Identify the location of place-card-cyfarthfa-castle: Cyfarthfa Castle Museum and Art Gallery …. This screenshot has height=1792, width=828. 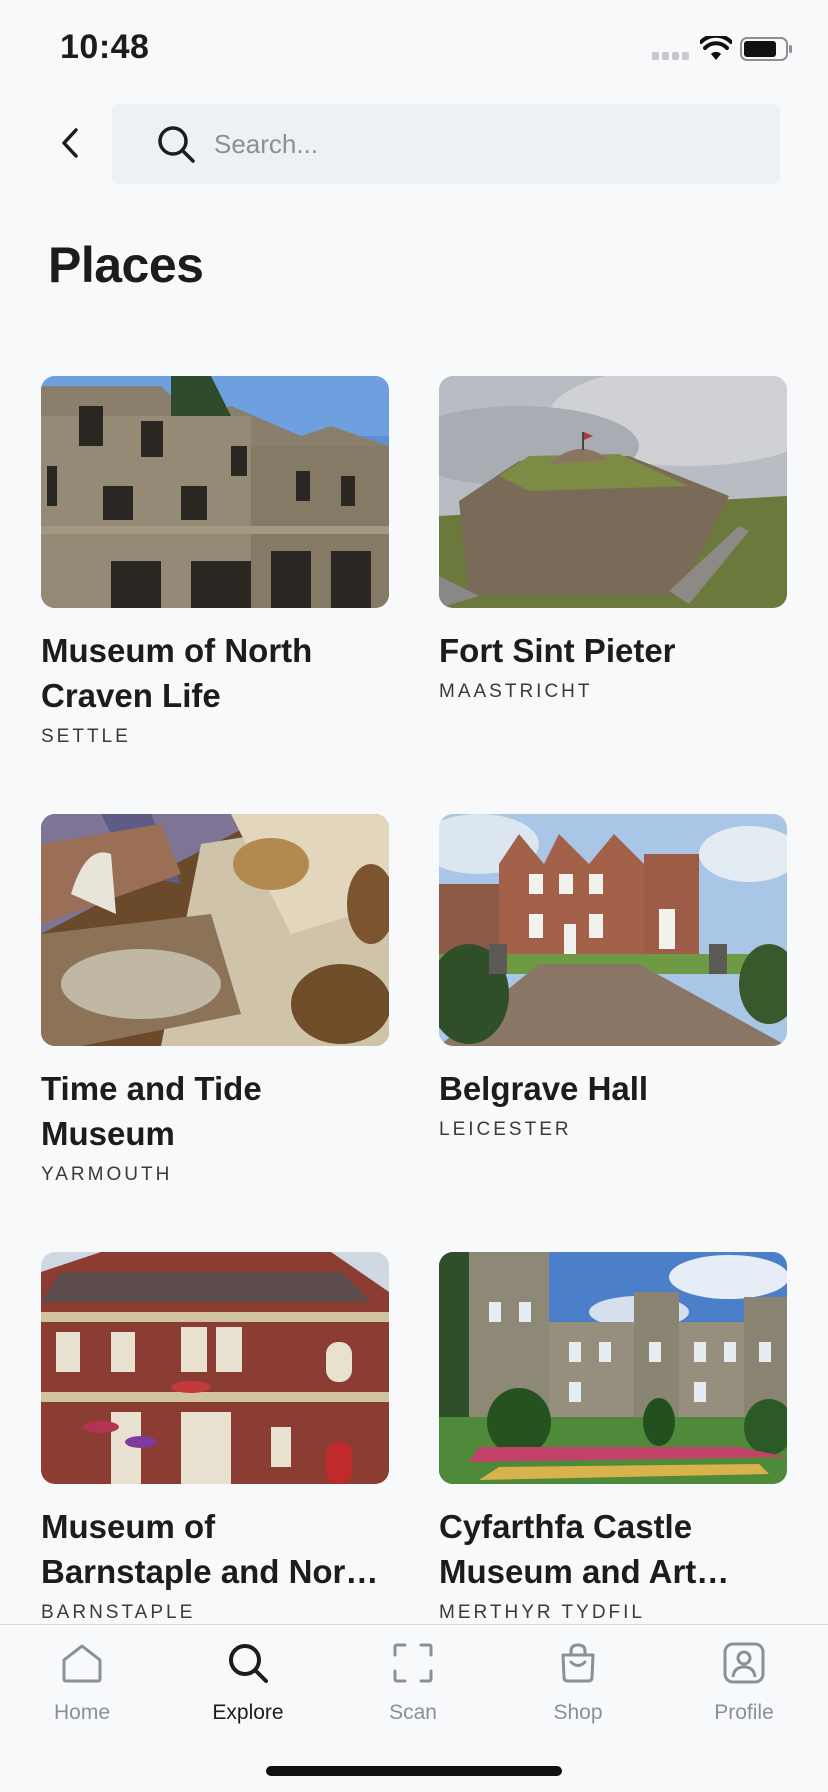
(613, 1438).